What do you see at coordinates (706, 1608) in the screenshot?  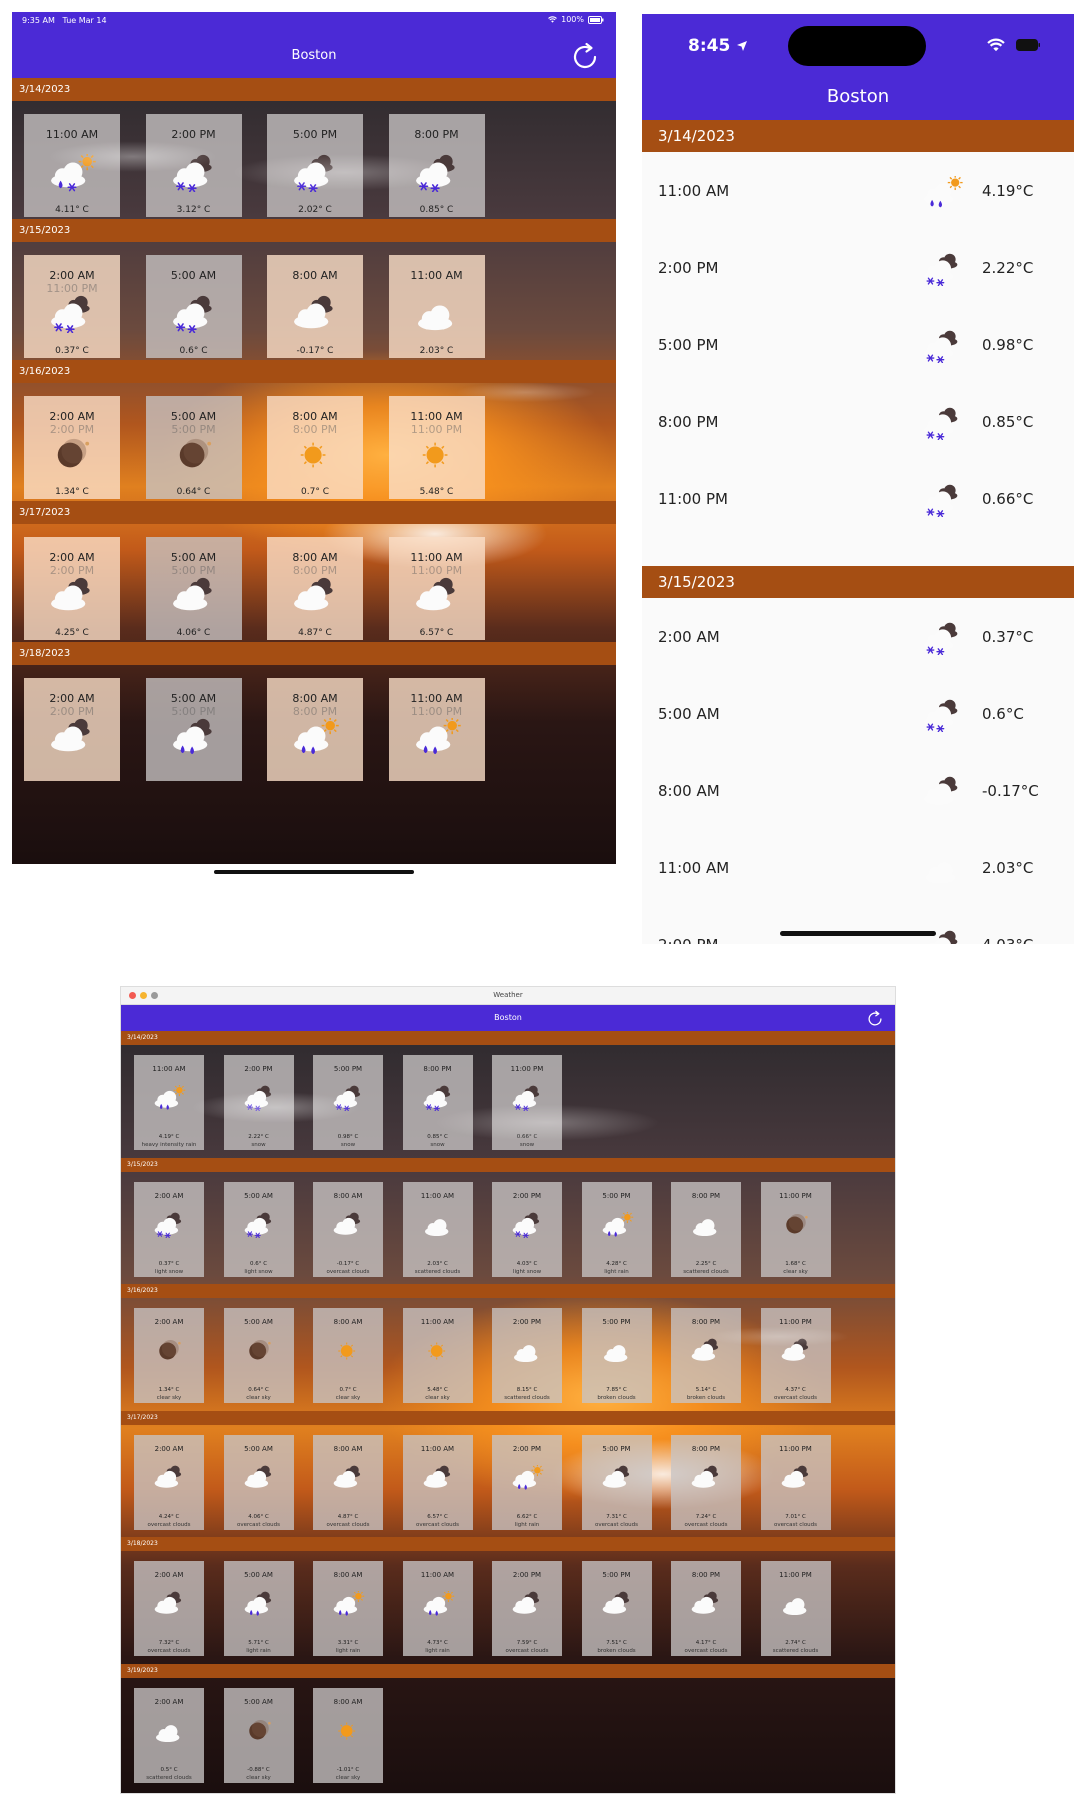 I see `forecast-card: 8:00 PM 4.17° C overcast clouds` at bounding box center [706, 1608].